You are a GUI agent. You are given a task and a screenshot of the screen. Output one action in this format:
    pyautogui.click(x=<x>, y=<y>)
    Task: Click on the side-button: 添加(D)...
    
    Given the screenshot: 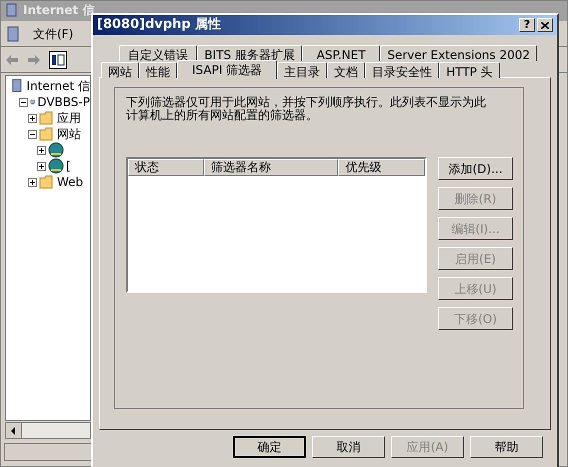 What is the action you would take?
    pyautogui.click(x=475, y=168)
    